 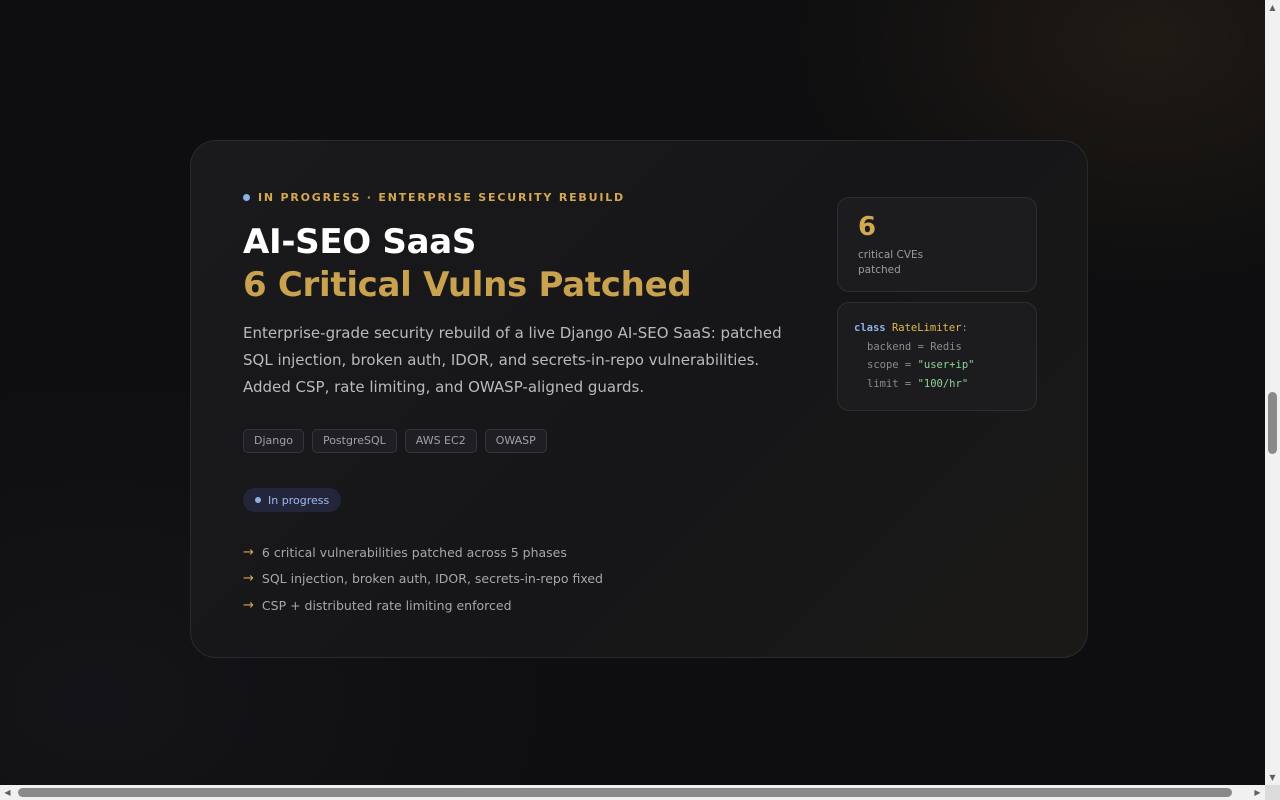 I want to click on scroll-up-icon: ▲, so click(x=1272, y=7).